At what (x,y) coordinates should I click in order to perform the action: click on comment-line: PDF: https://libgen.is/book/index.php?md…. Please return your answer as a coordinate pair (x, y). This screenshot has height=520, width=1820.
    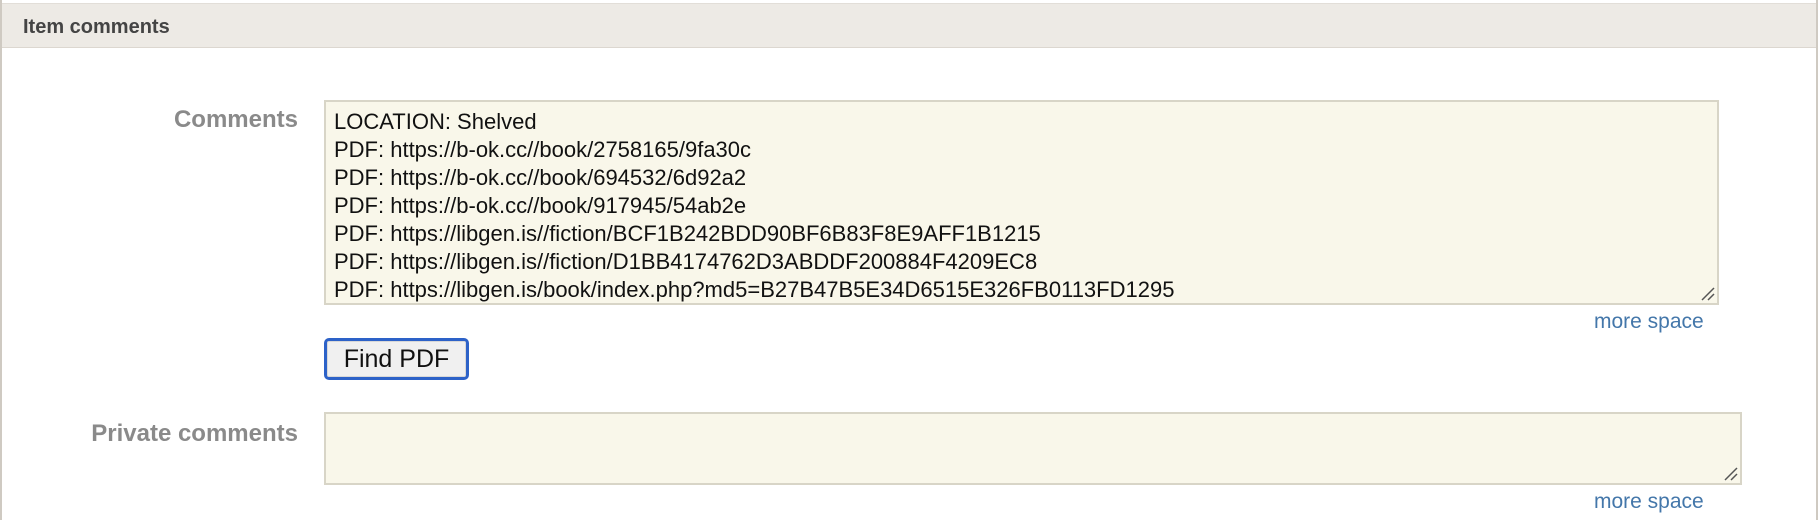
    Looking at the image, I should click on (754, 289).